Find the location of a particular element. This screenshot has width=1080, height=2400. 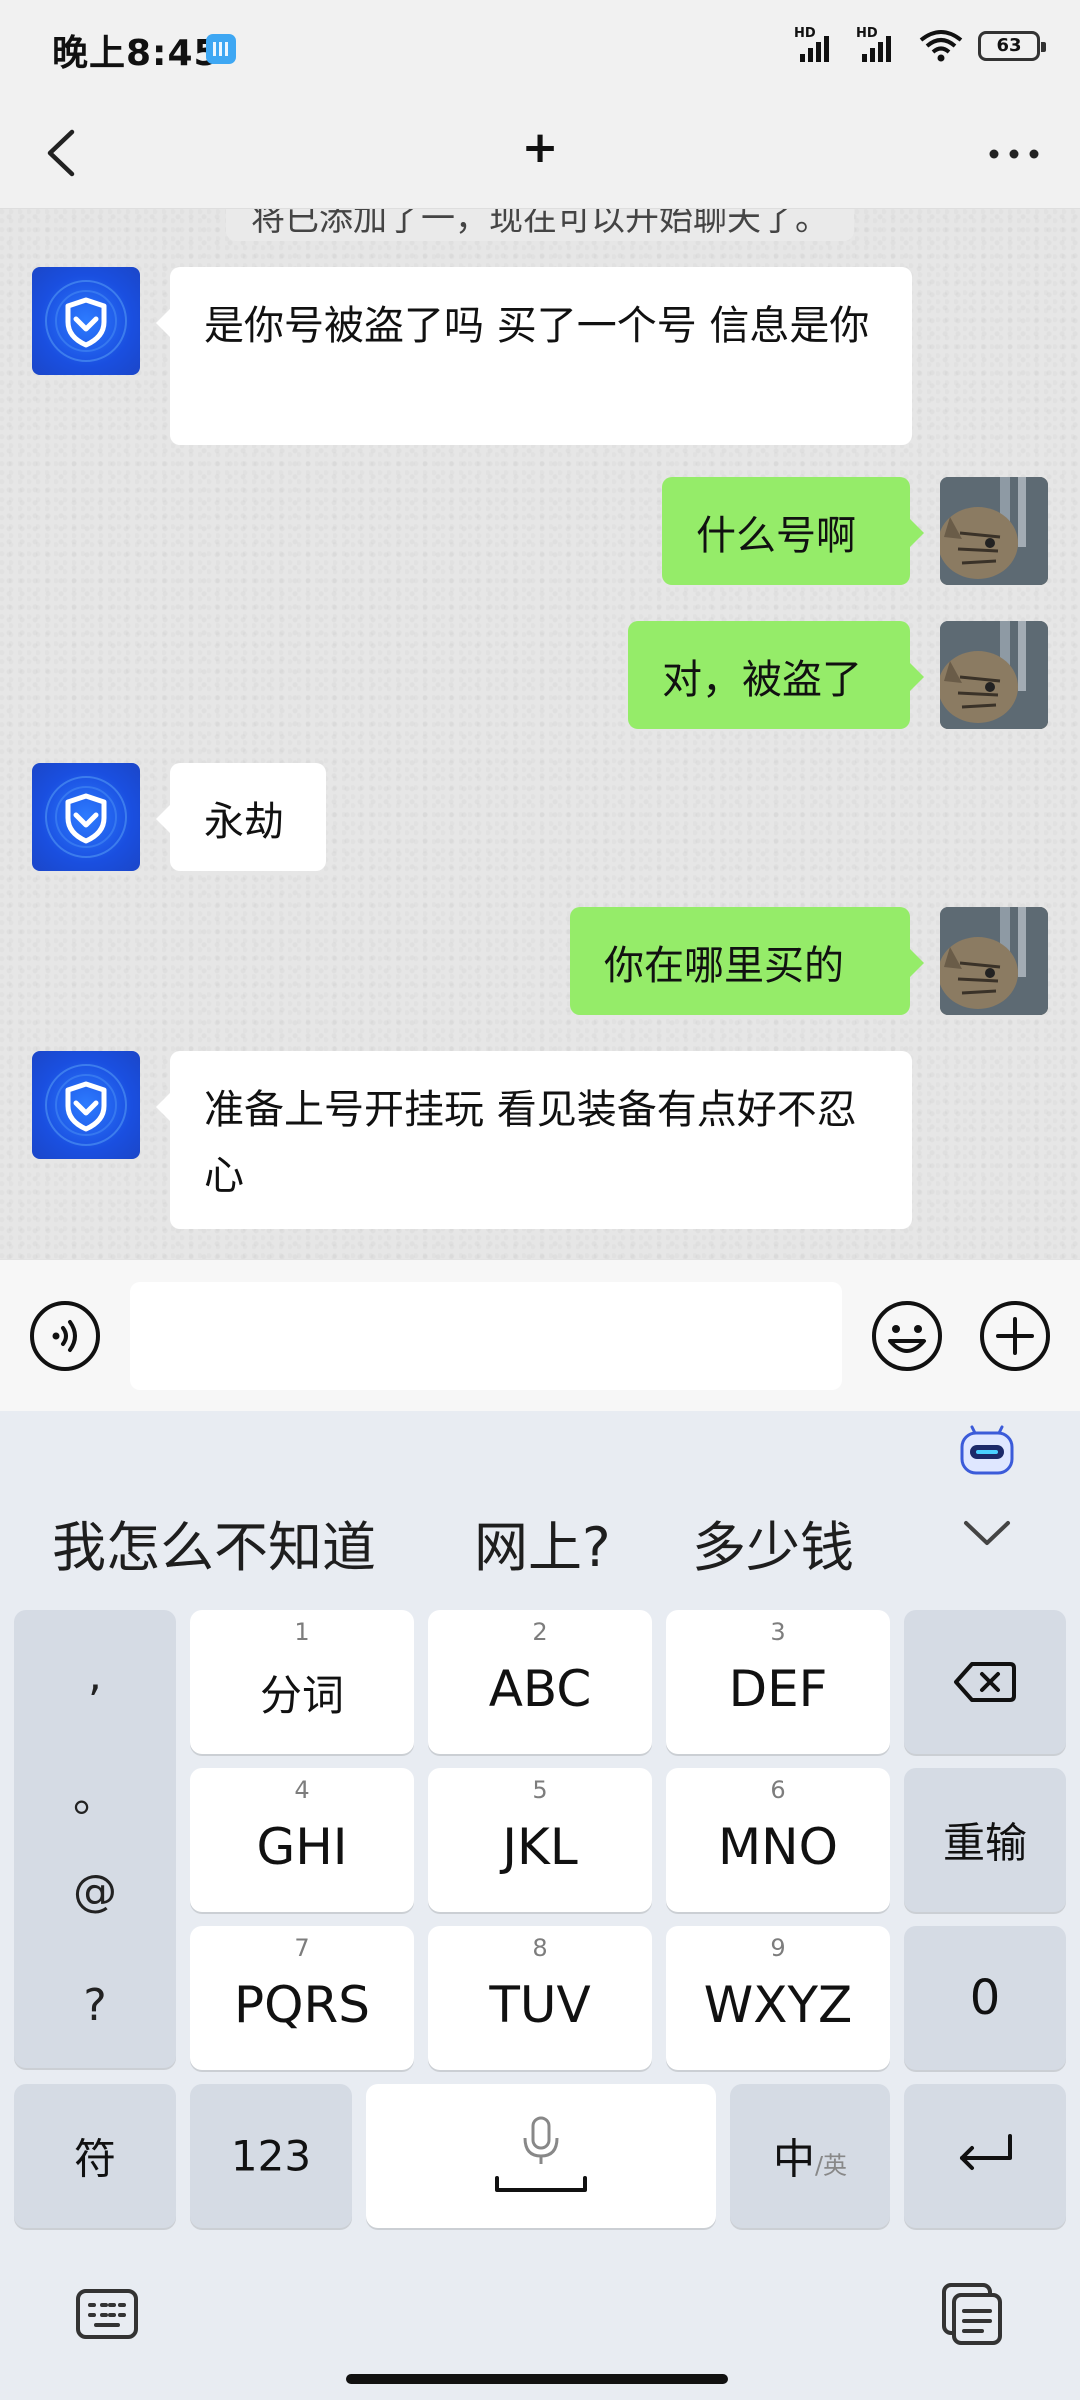

key-label: MNO is located at coordinates (778, 1847).